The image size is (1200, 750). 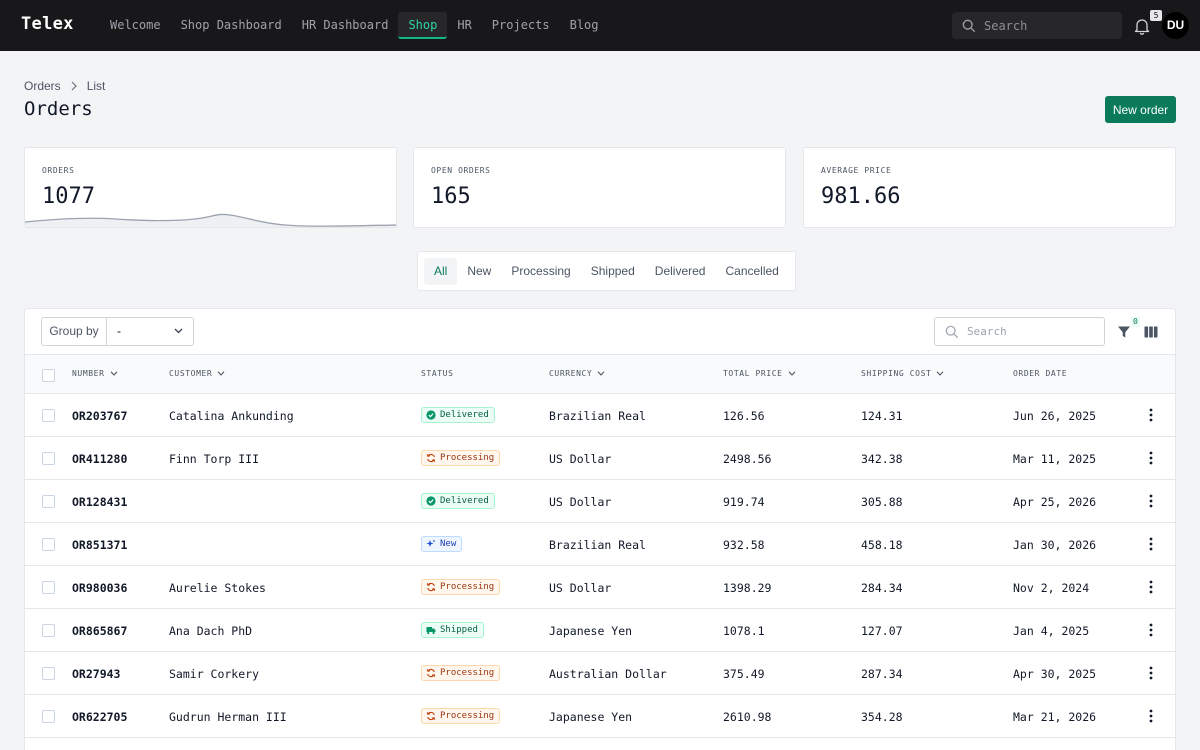 I want to click on total-price: 1398.29, so click(x=747, y=588).